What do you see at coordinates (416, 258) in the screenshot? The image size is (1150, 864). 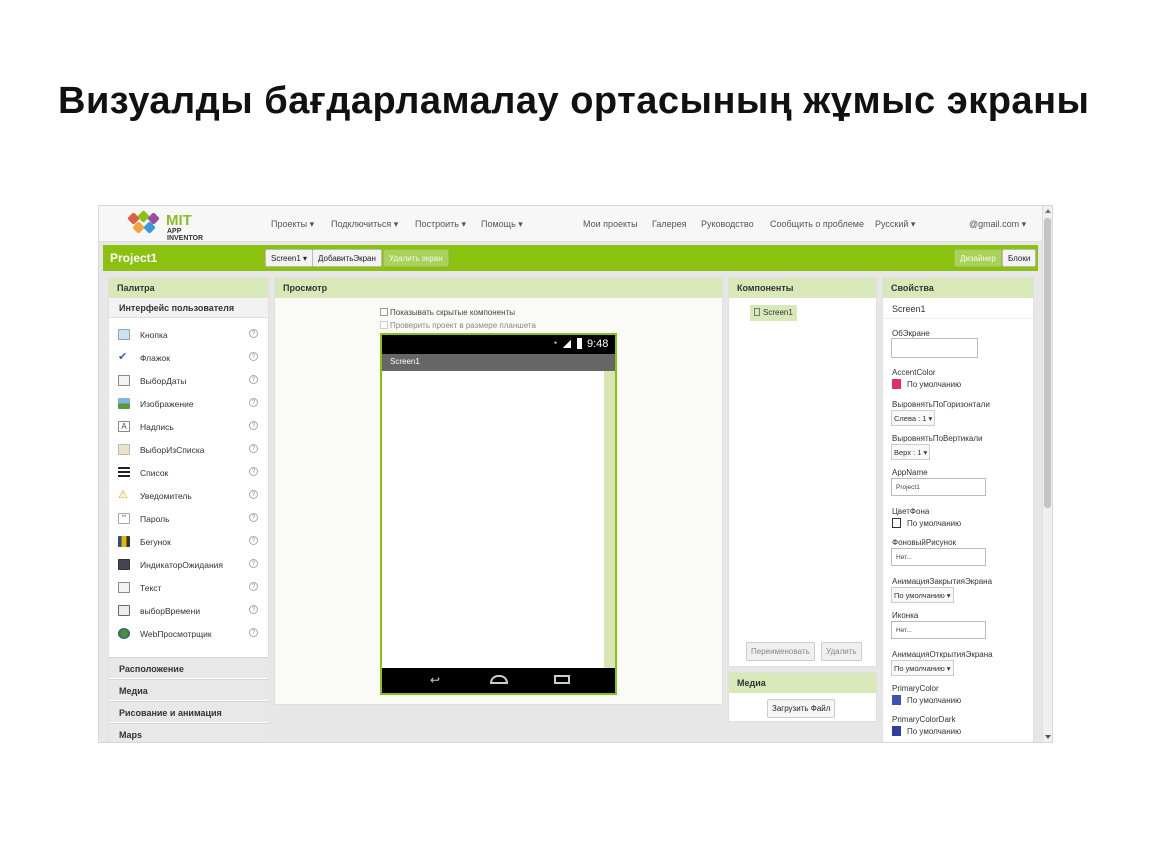 I see `remove-screen-button: Удалить экран` at bounding box center [416, 258].